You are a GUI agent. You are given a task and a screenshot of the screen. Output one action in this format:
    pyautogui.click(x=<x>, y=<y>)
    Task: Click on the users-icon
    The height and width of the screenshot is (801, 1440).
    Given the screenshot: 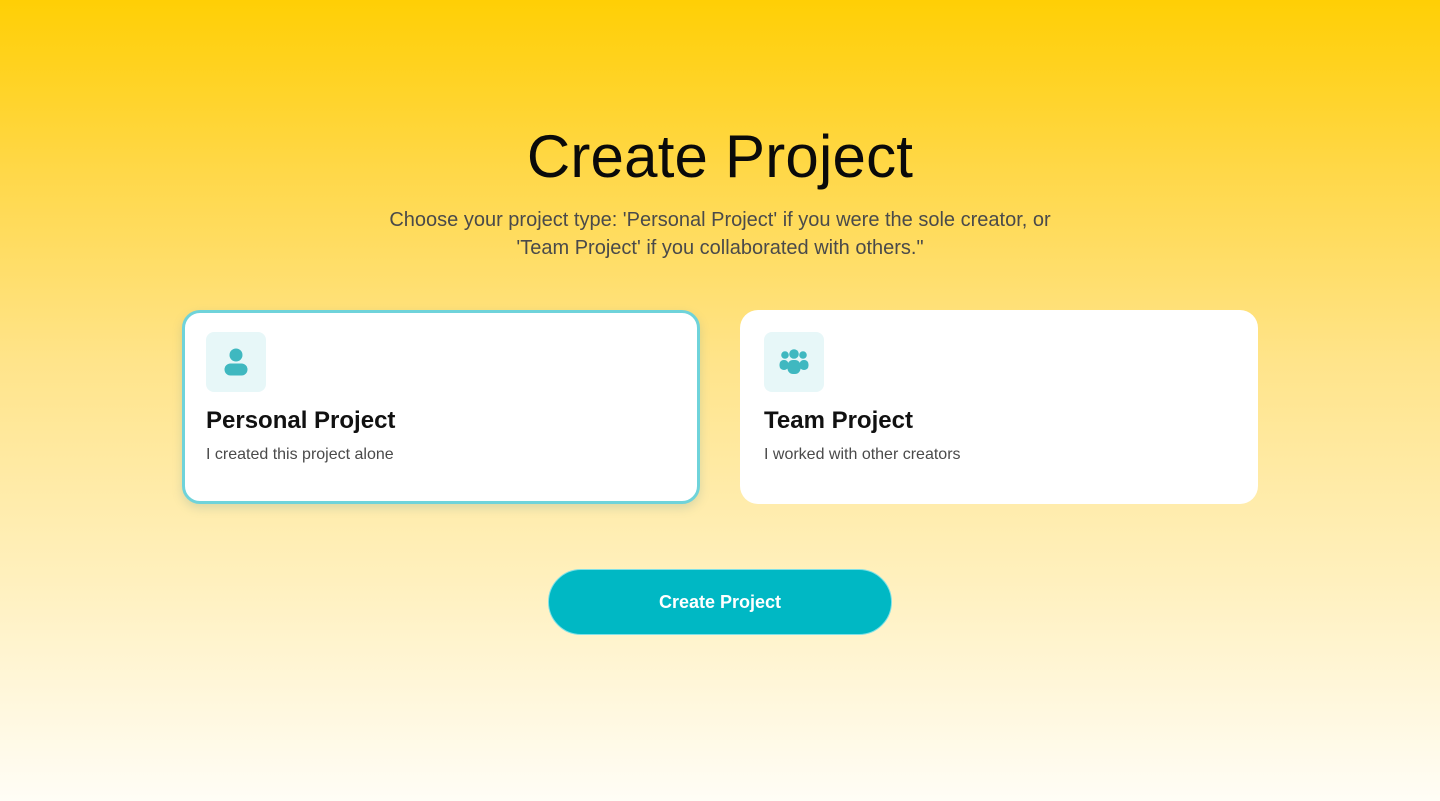 What is the action you would take?
    pyautogui.click(x=794, y=362)
    